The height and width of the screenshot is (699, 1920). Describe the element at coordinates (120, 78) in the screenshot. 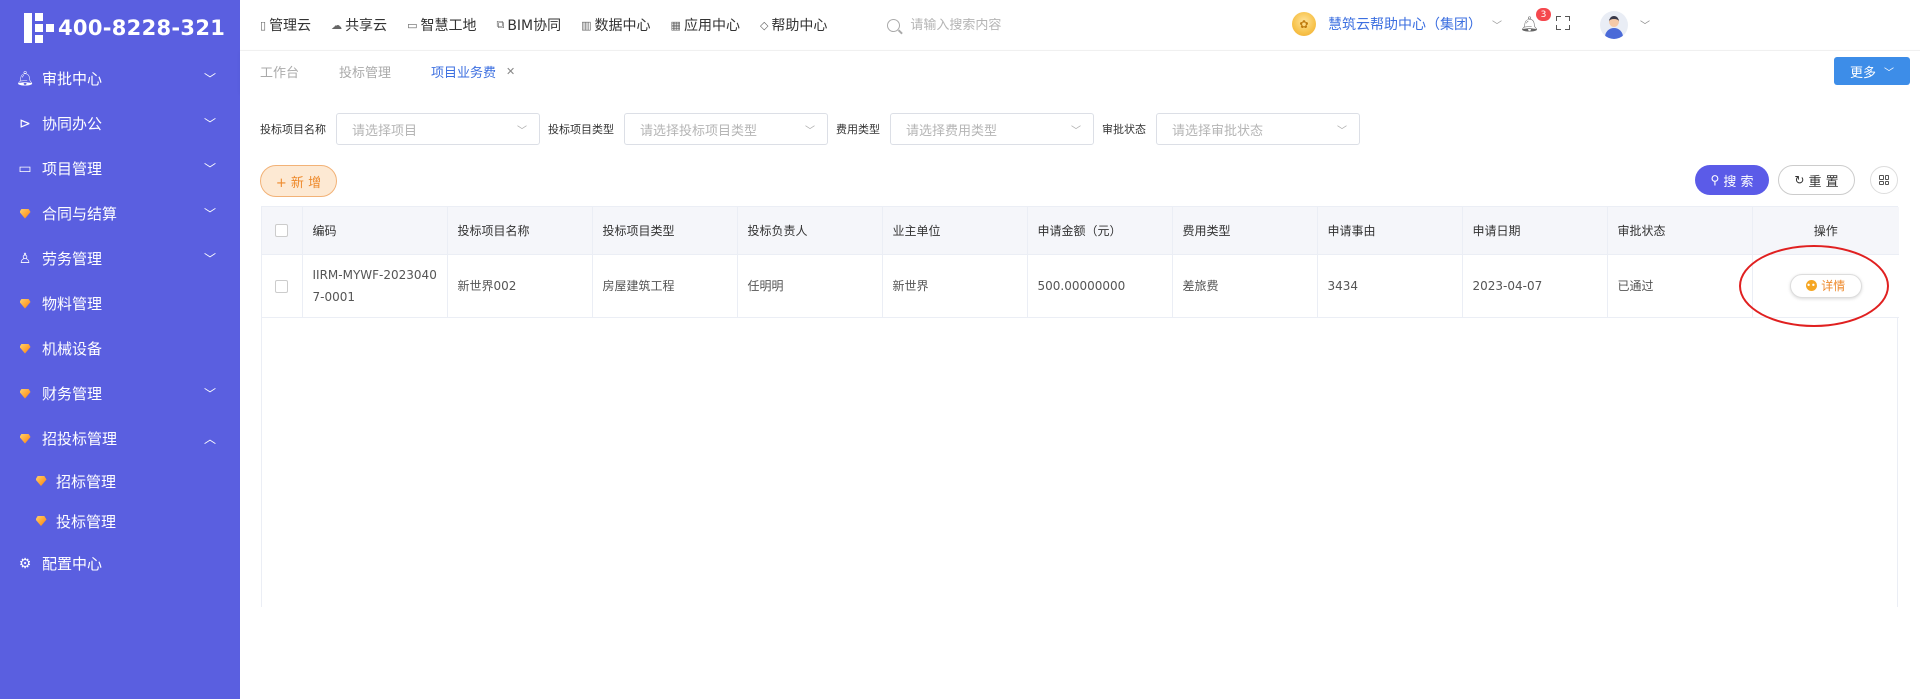

I see `sidebar-item-approval: 🔔︎ 审批中心 ﹀` at that location.